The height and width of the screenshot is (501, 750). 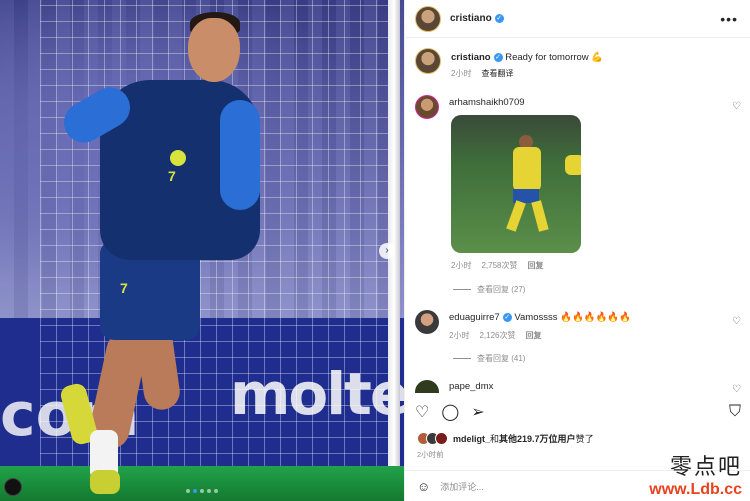 What do you see at coordinates (105, 482) in the screenshot?
I see `player-boot` at bounding box center [105, 482].